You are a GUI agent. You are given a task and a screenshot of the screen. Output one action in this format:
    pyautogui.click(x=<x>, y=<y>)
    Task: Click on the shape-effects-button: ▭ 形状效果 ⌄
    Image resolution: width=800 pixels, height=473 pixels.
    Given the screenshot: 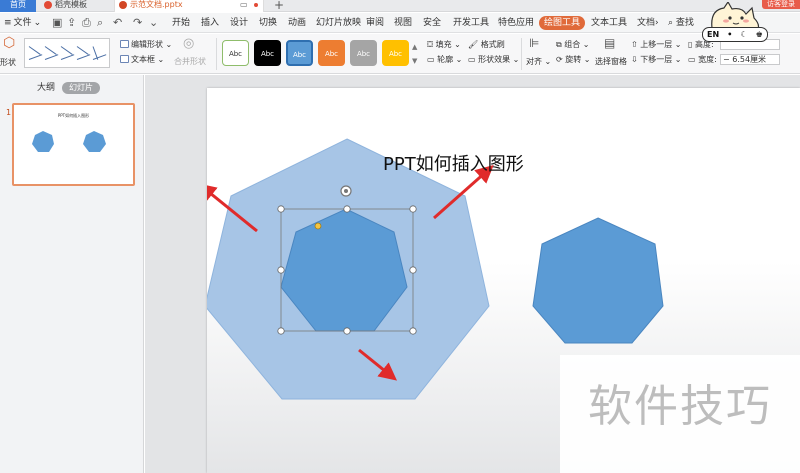 What is the action you would take?
    pyautogui.click(x=493, y=60)
    